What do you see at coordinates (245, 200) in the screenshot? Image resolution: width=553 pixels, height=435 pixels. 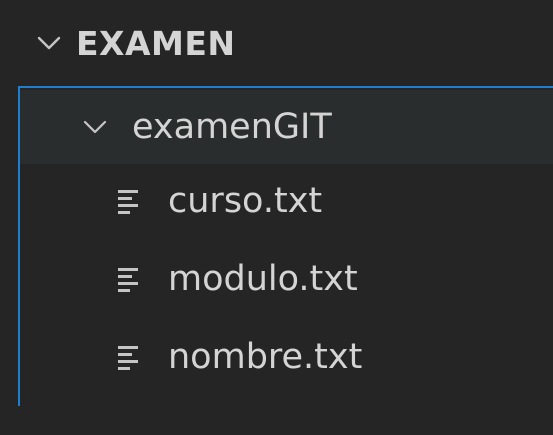 I see `file-label: curso.txt` at bounding box center [245, 200].